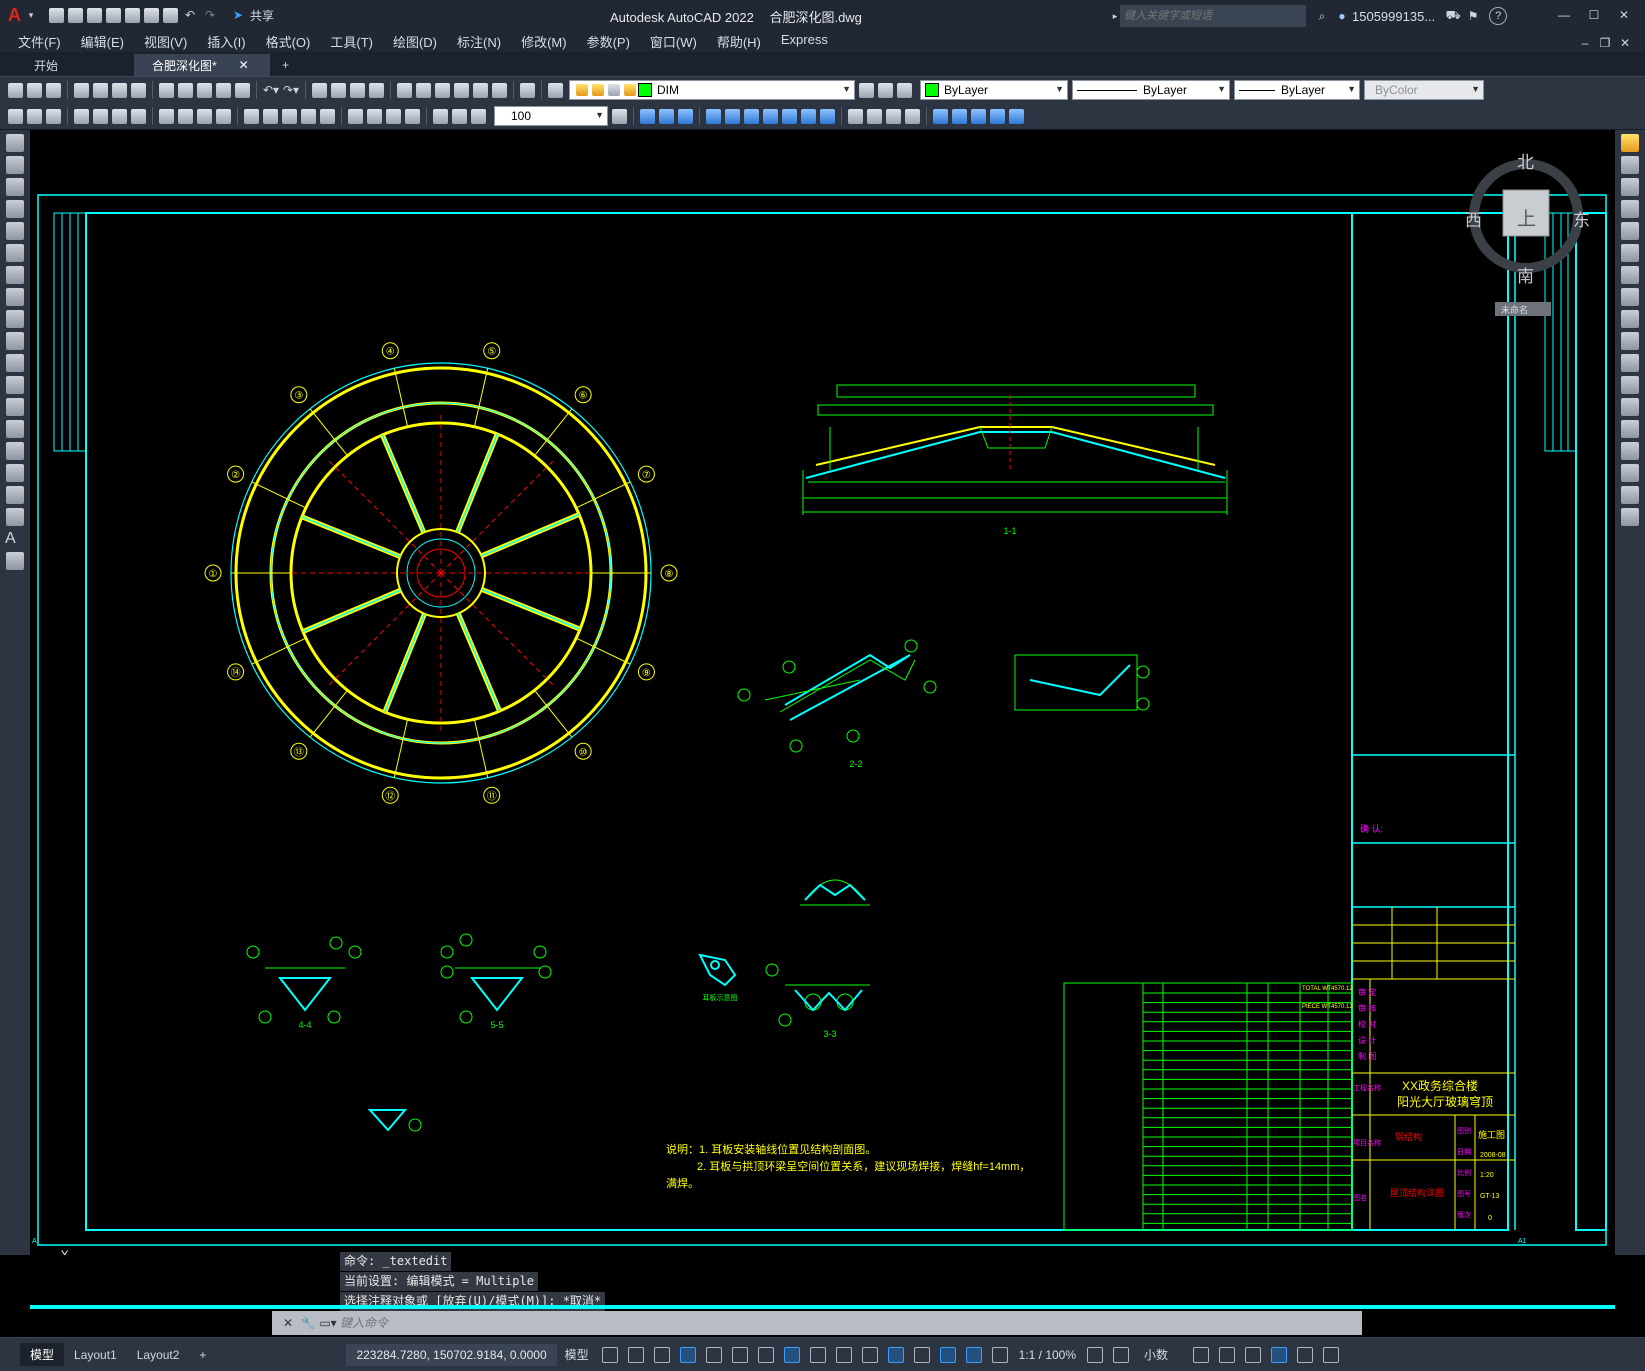  What do you see at coordinates (765, 1354) in the screenshot?
I see `object-snap-tracking-icon` at bounding box center [765, 1354].